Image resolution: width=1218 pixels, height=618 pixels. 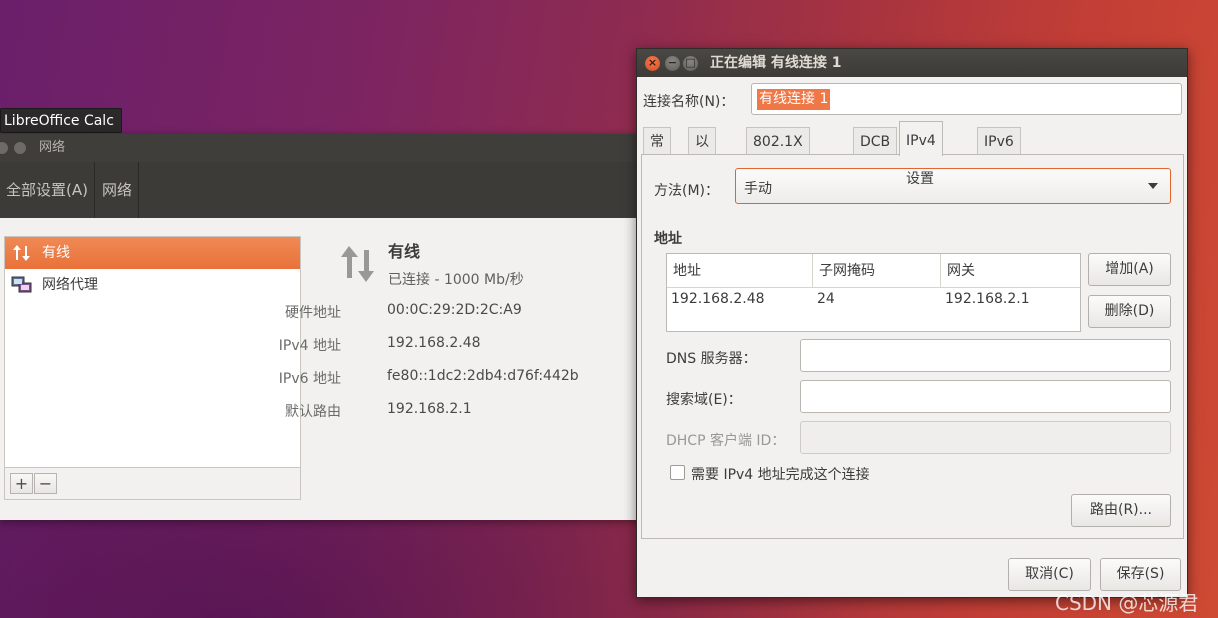 I want to click on method-value: 手动, so click(x=758, y=189).